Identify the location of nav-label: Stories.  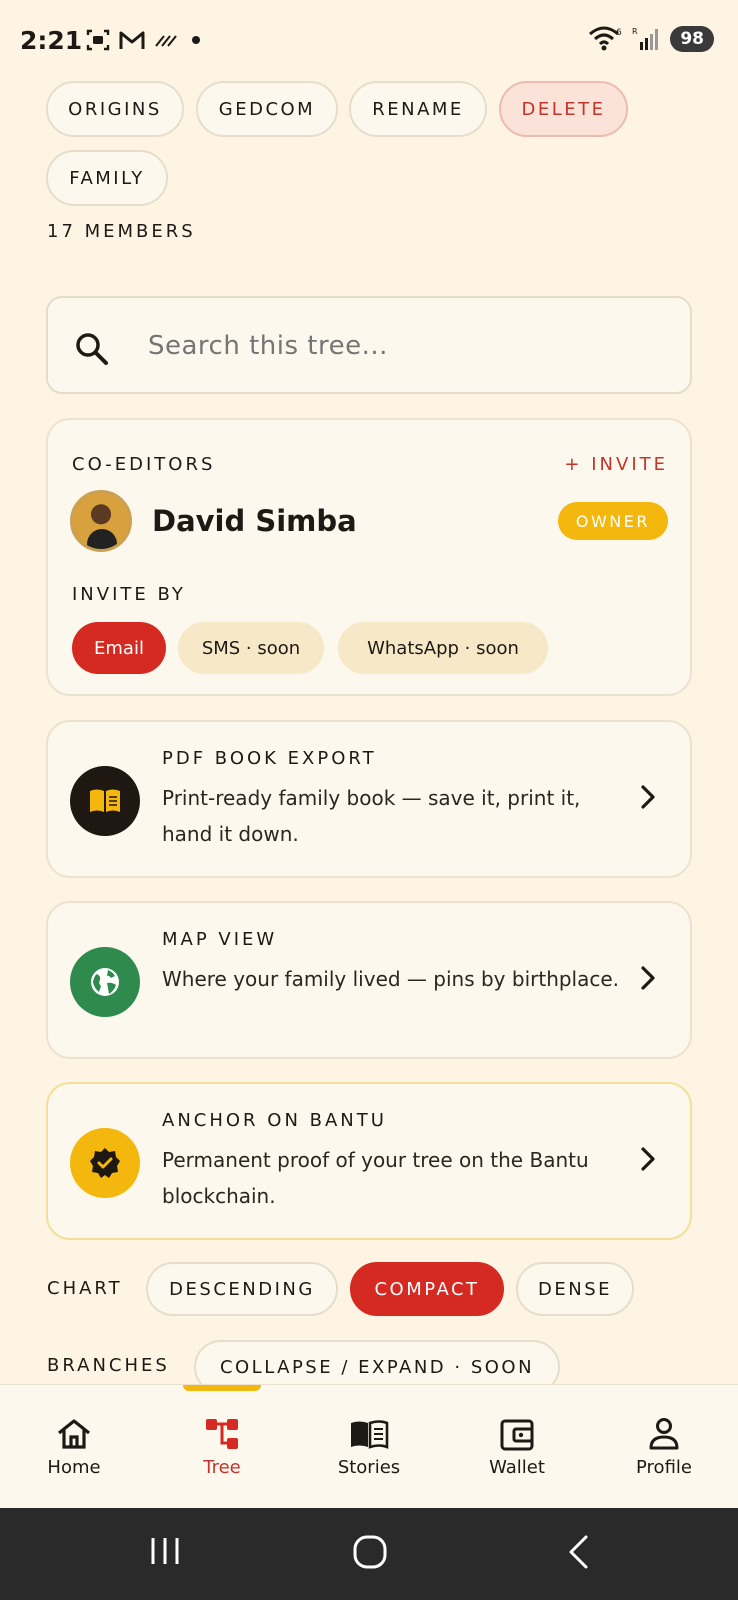
(369, 1467).